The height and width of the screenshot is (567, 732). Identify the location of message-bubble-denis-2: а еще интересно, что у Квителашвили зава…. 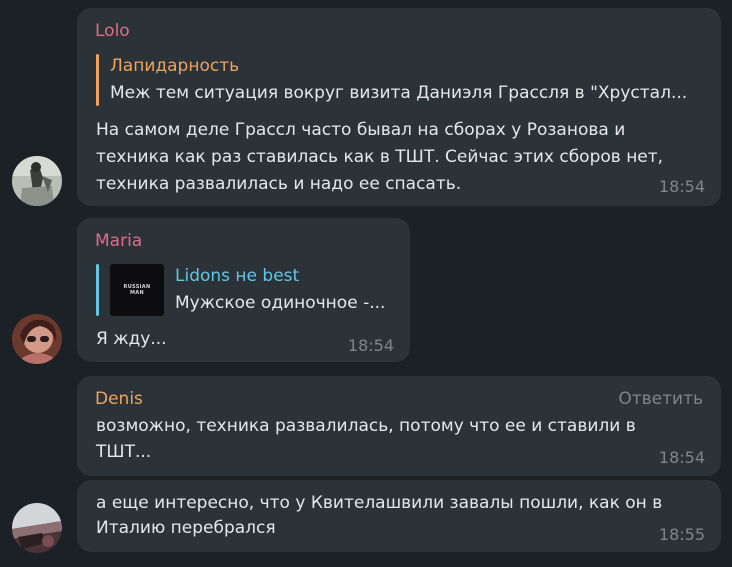
(399, 516).